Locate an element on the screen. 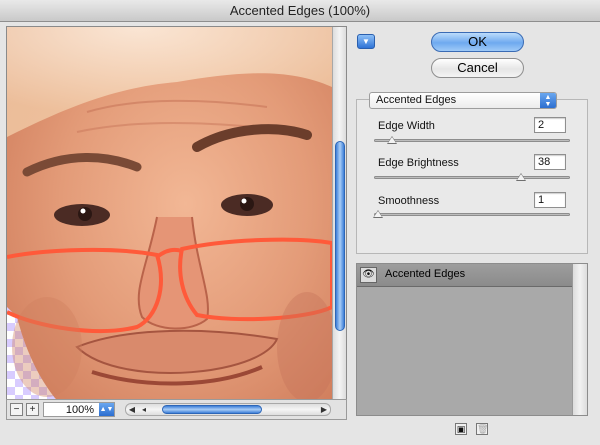  cancel-button: Cancel is located at coordinates (477, 68).